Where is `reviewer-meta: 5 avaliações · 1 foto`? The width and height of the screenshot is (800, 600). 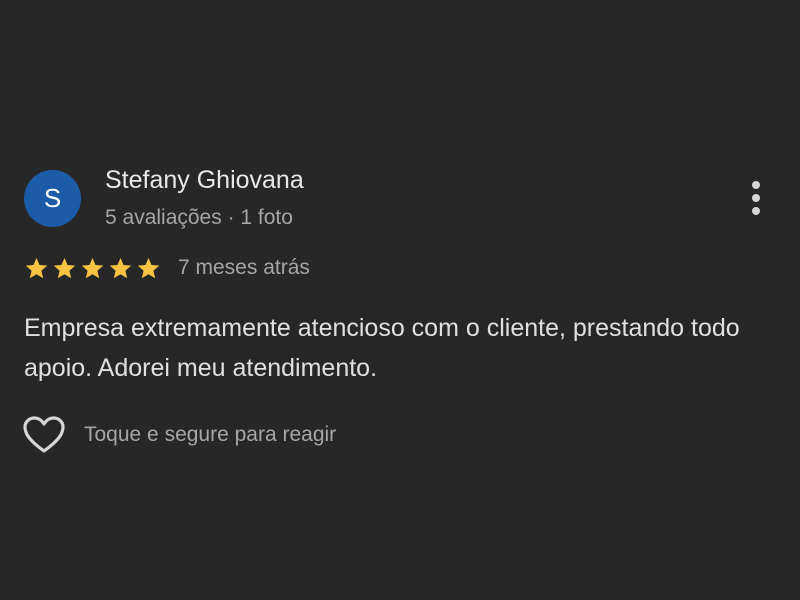 reviewer-meta: 5 avaliações · 1 foto is located at coordinates (199, 217).